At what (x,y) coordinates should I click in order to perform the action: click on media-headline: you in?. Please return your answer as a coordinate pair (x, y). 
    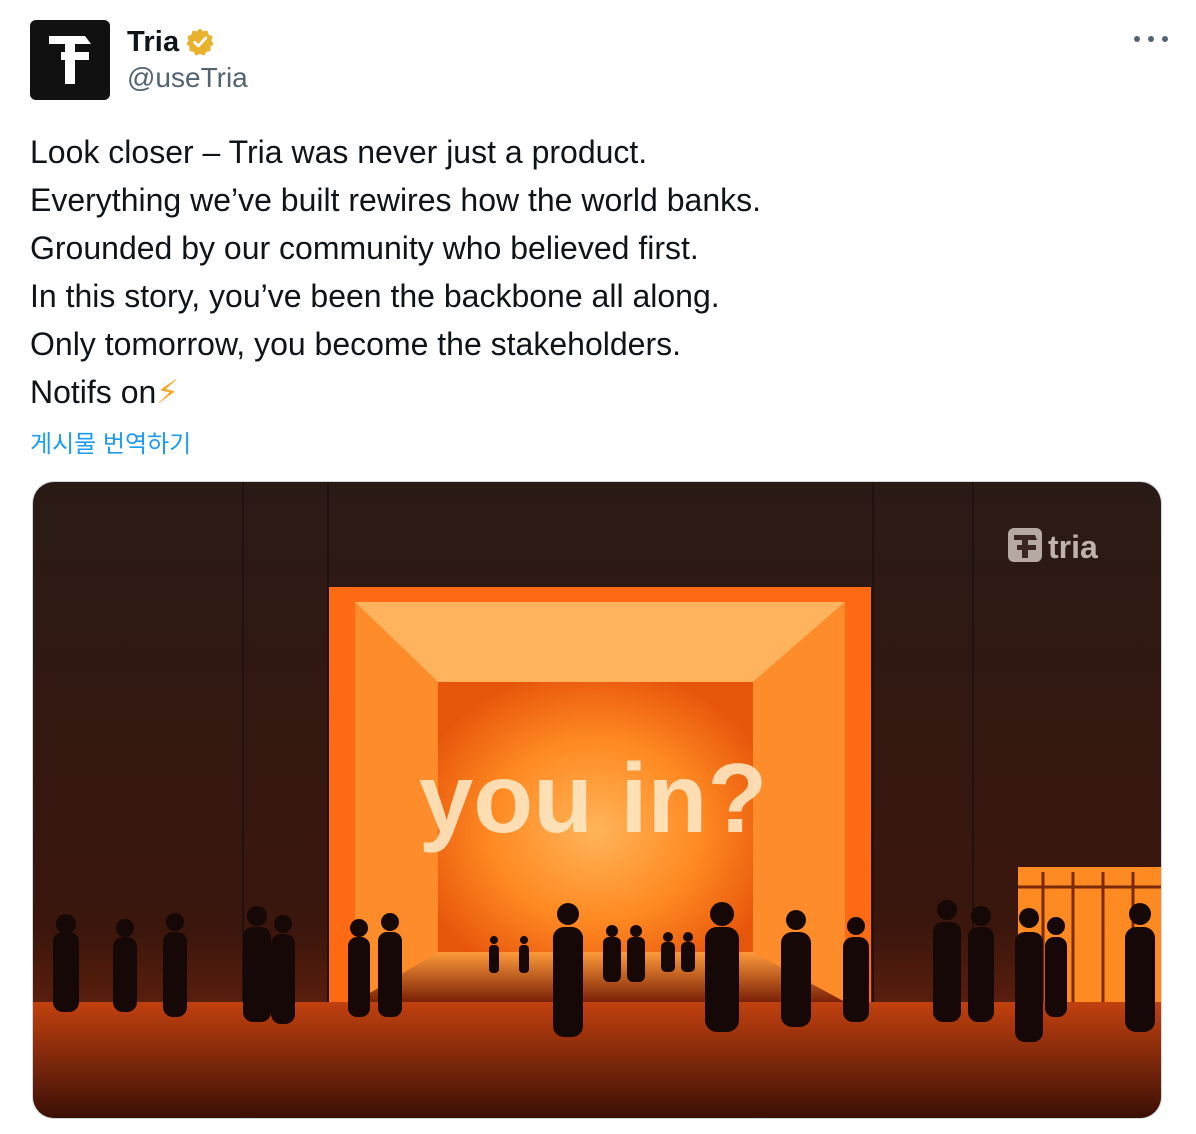
    Looking at the image, I should click on (593, 798).